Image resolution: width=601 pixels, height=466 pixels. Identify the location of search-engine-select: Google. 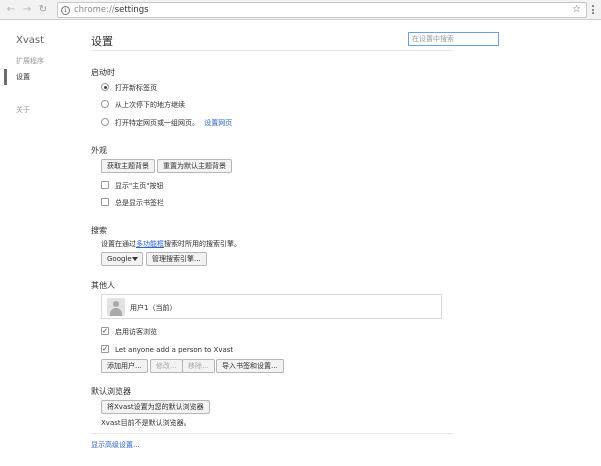
(122, 259).